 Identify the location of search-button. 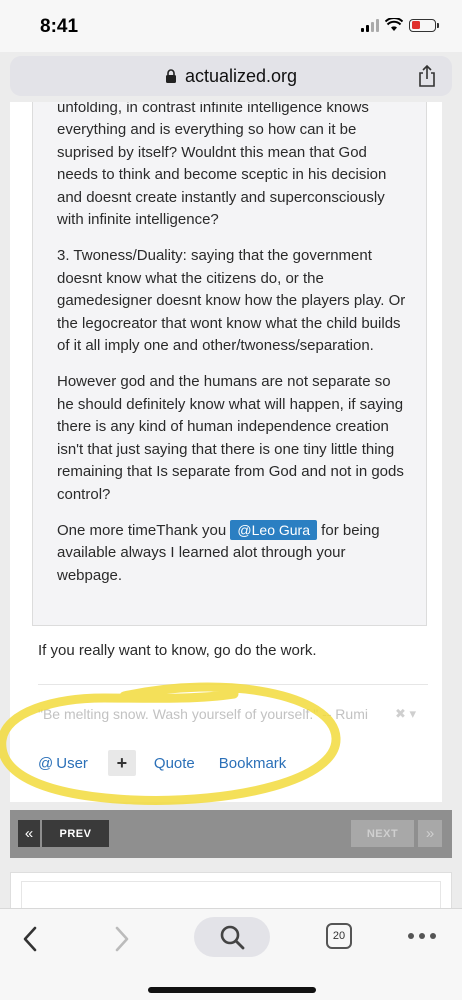
(232, 937).